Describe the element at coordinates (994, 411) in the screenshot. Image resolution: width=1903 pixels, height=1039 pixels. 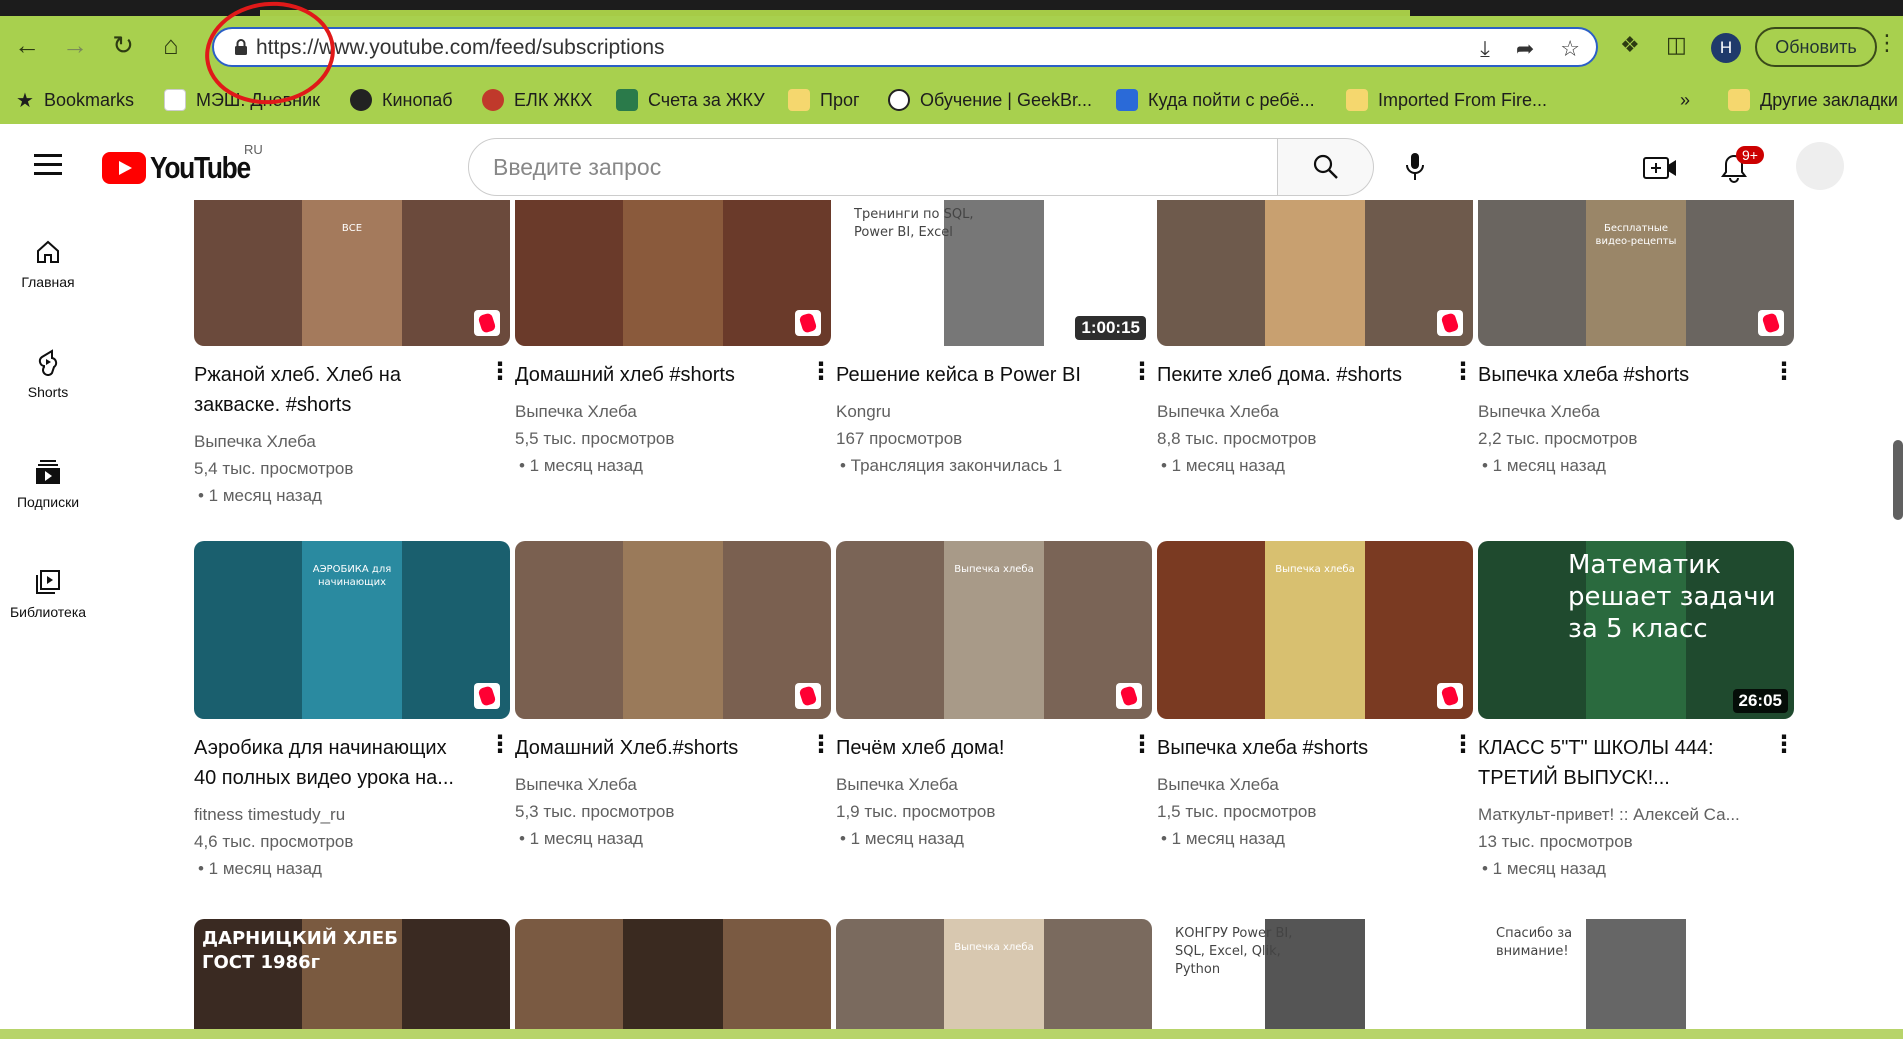
I see `channel-name: Kongru` at that location.